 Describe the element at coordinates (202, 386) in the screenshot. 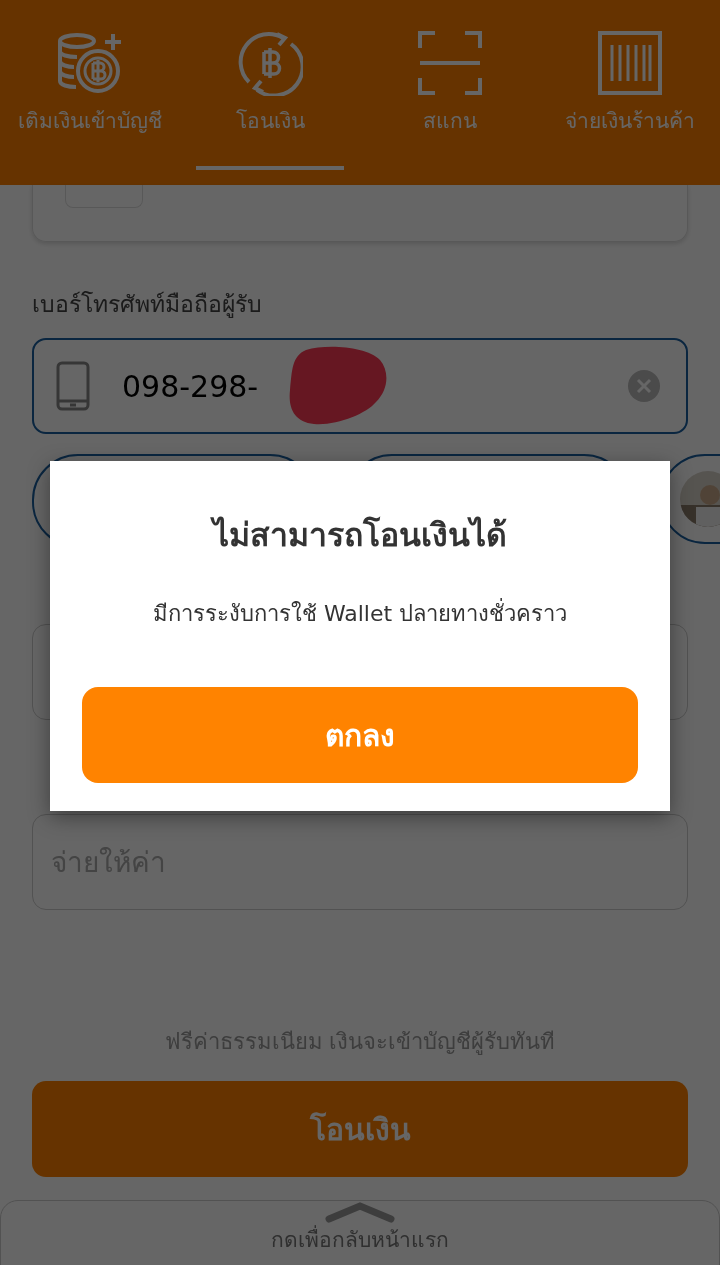

I see `phone-input: 098-298-` at that location.